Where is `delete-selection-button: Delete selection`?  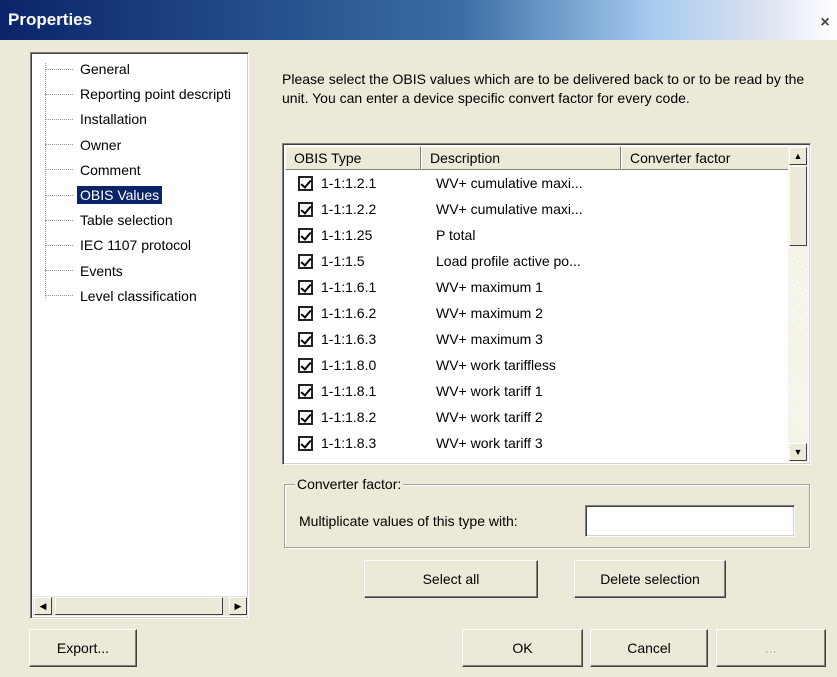 delete-selection-button: Delete selection is located at coordinates (650, 579).